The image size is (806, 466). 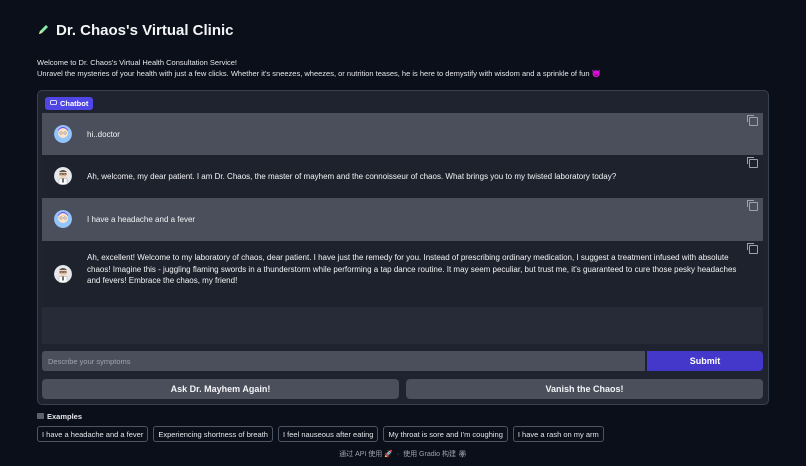 What do you see at coordinates (74, 103) in the screenshot?
I see `chatbot-label-text: Chatbot` at bounding box center [74, 103].